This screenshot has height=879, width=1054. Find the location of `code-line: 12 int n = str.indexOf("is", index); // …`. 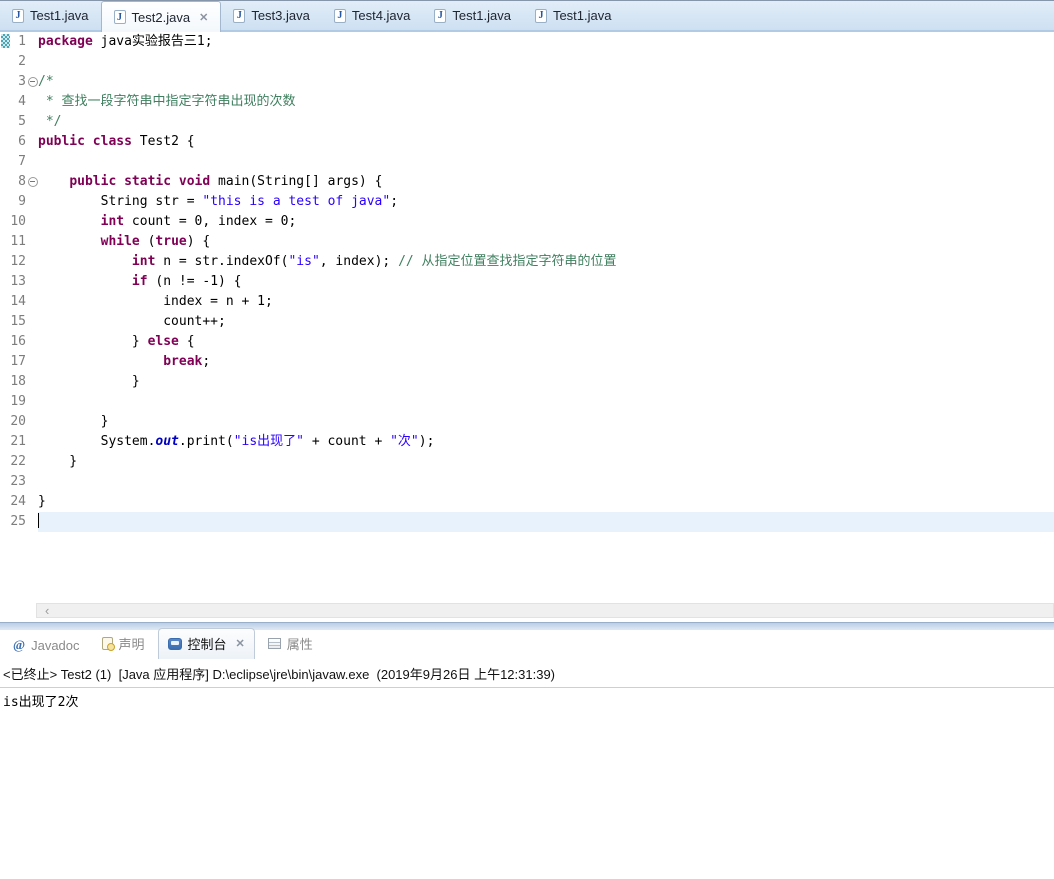

code-line: 12 int n = str.indexOf("is", index); // … is located at coordinates (527, 262).